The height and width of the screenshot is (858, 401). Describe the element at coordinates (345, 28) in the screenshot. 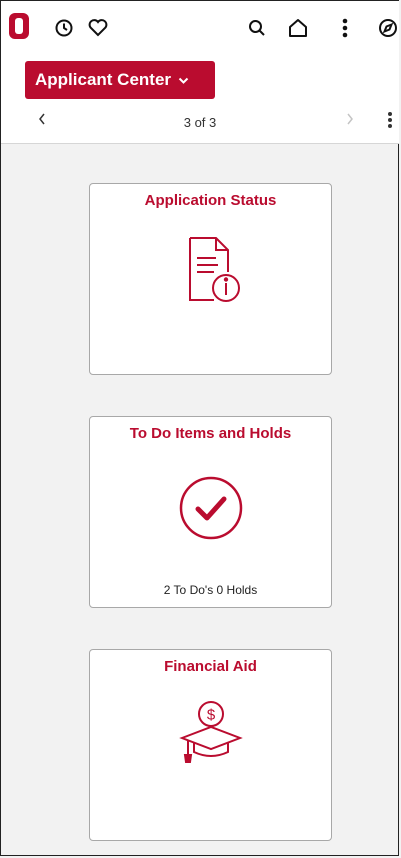

I see `actions-icon` at that location.